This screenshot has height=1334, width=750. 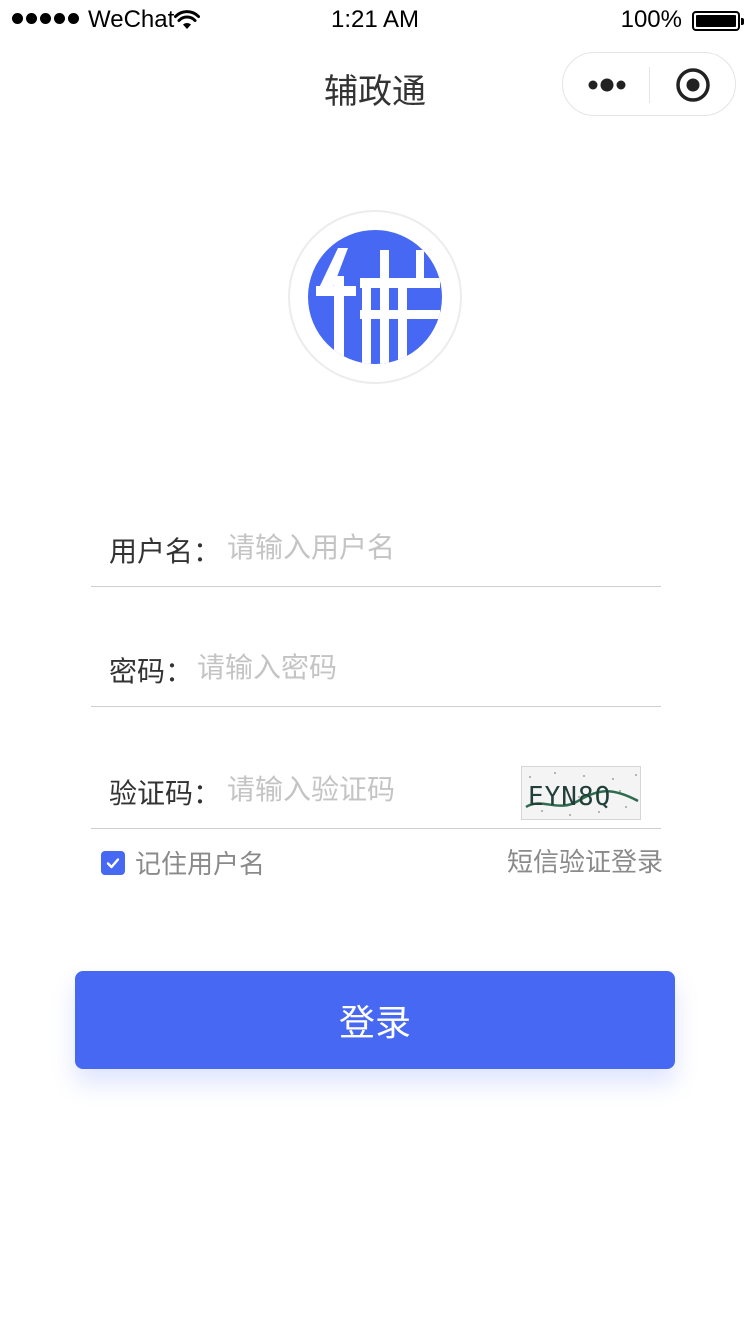 I want to click on captcha-text: EYN8Q, so click(x=569, y=797).